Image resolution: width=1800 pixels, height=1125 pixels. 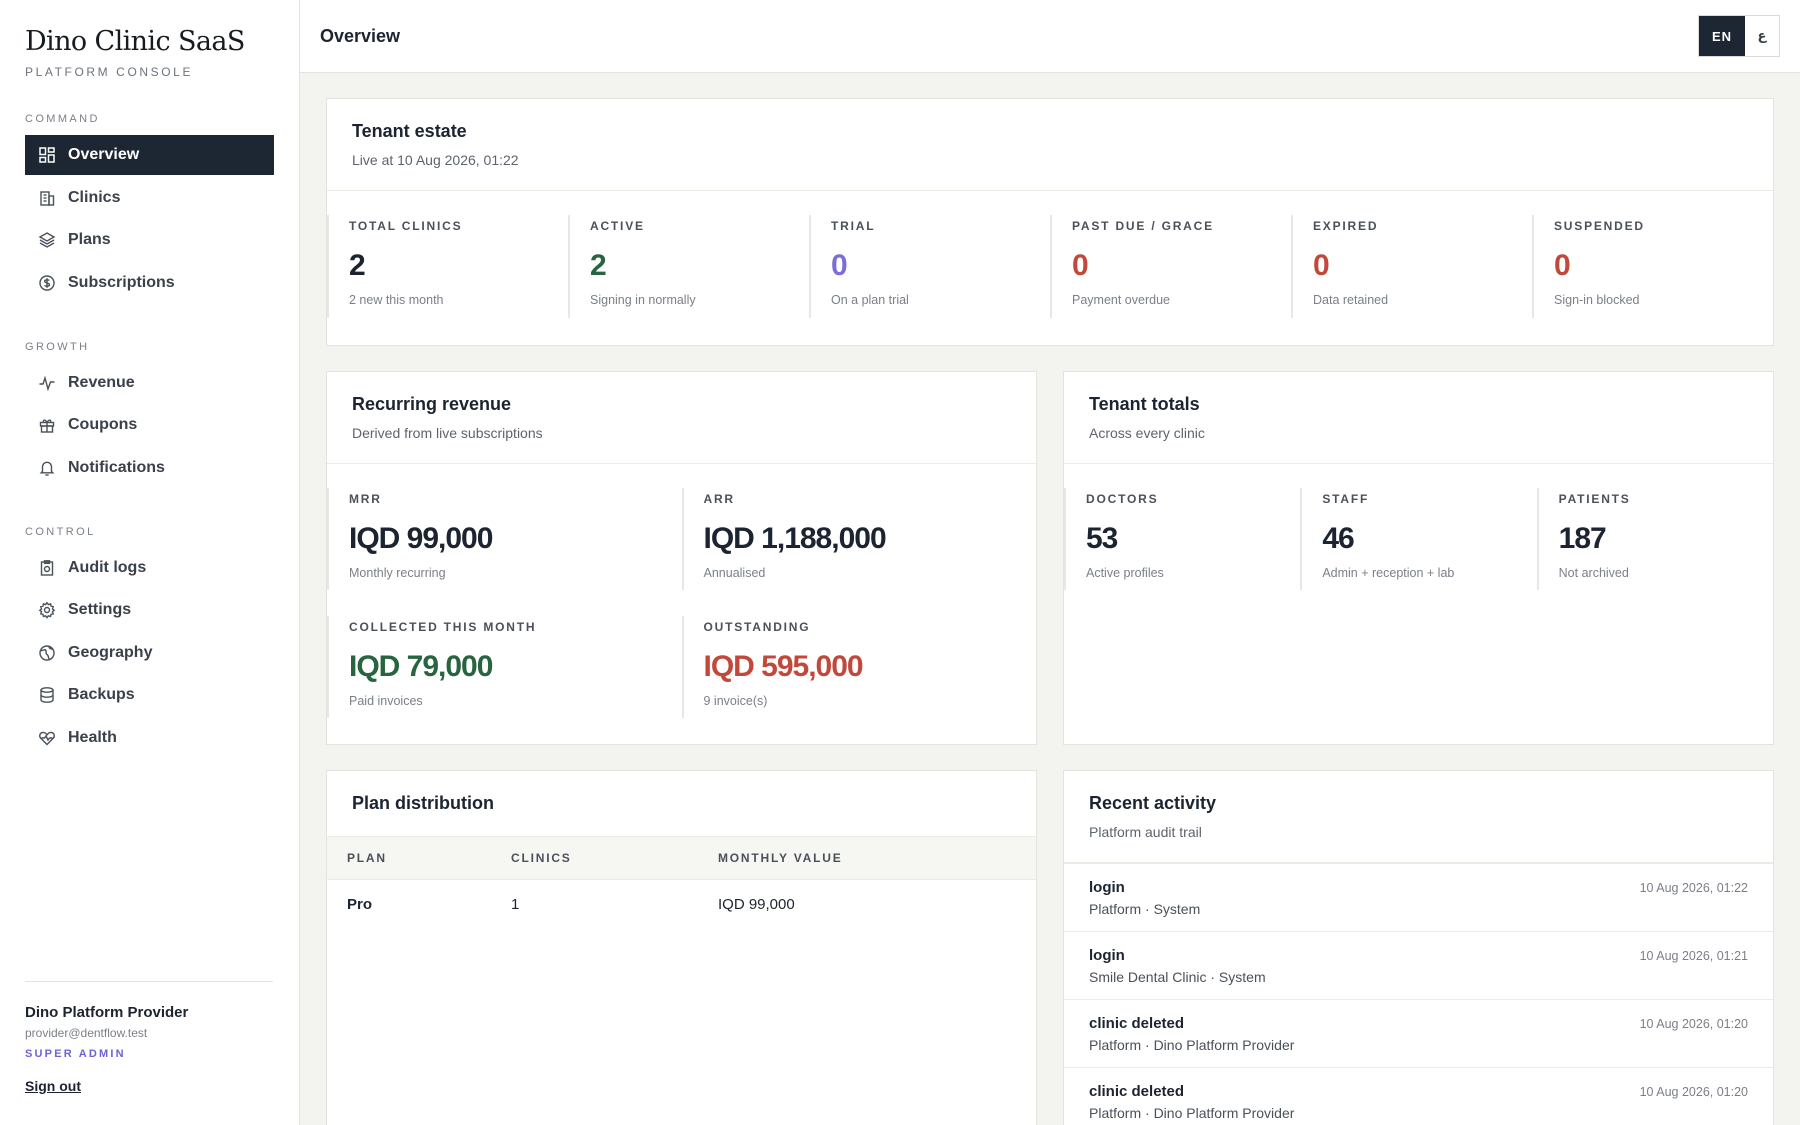 I want to click on card-subtitle: Platform audit trail, so click(x=1145, y=832).